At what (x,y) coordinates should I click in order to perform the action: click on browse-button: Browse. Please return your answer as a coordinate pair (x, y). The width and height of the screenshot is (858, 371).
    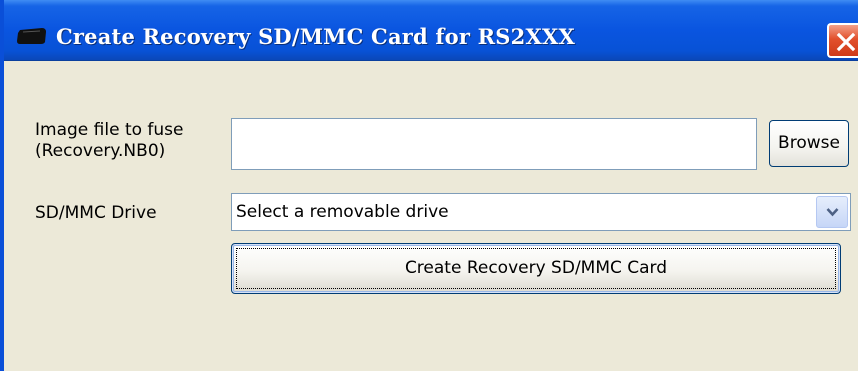
    Looking at the image, I should click on (809, 143).